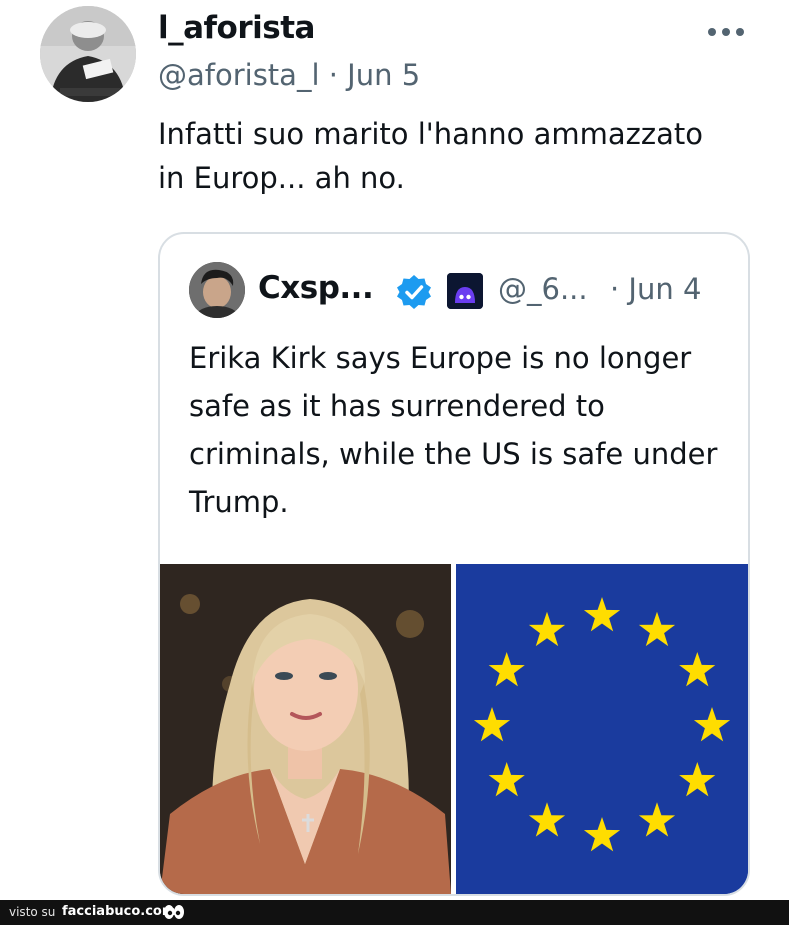  I want to click on quoted-author-avatar, so click(217, 290).